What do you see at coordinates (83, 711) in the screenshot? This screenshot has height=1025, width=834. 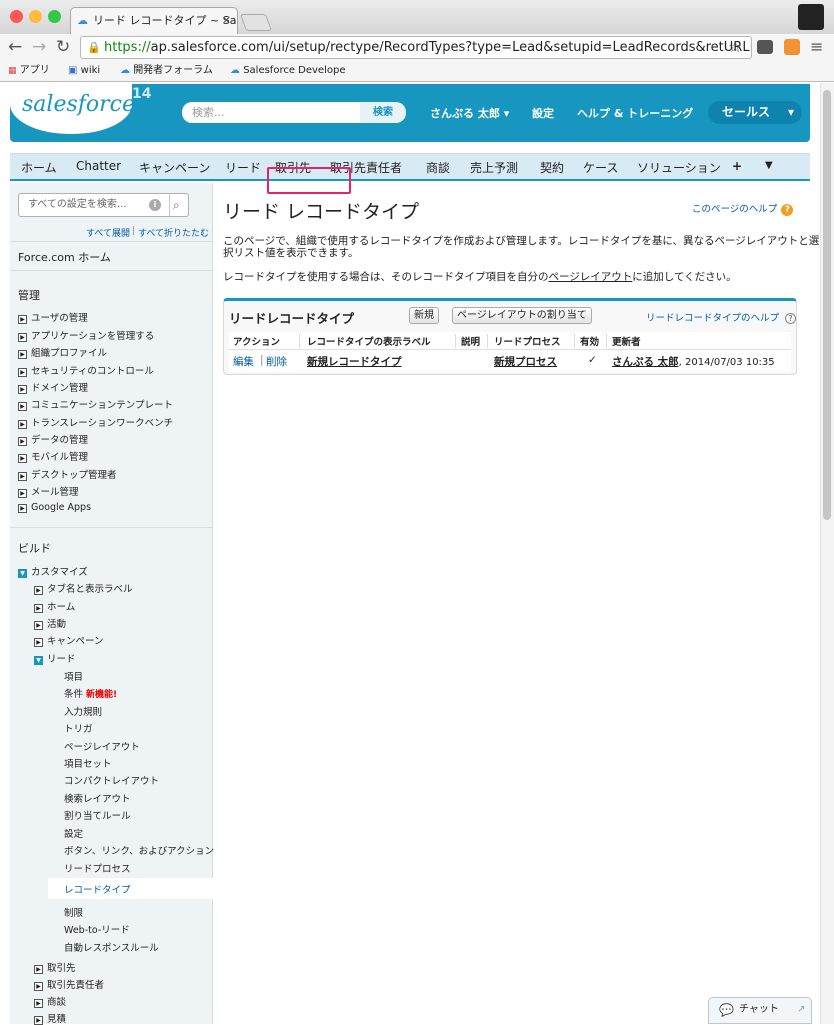 I see `sidebar-item-validation: 入力規則` at bounding box center [83, 711].